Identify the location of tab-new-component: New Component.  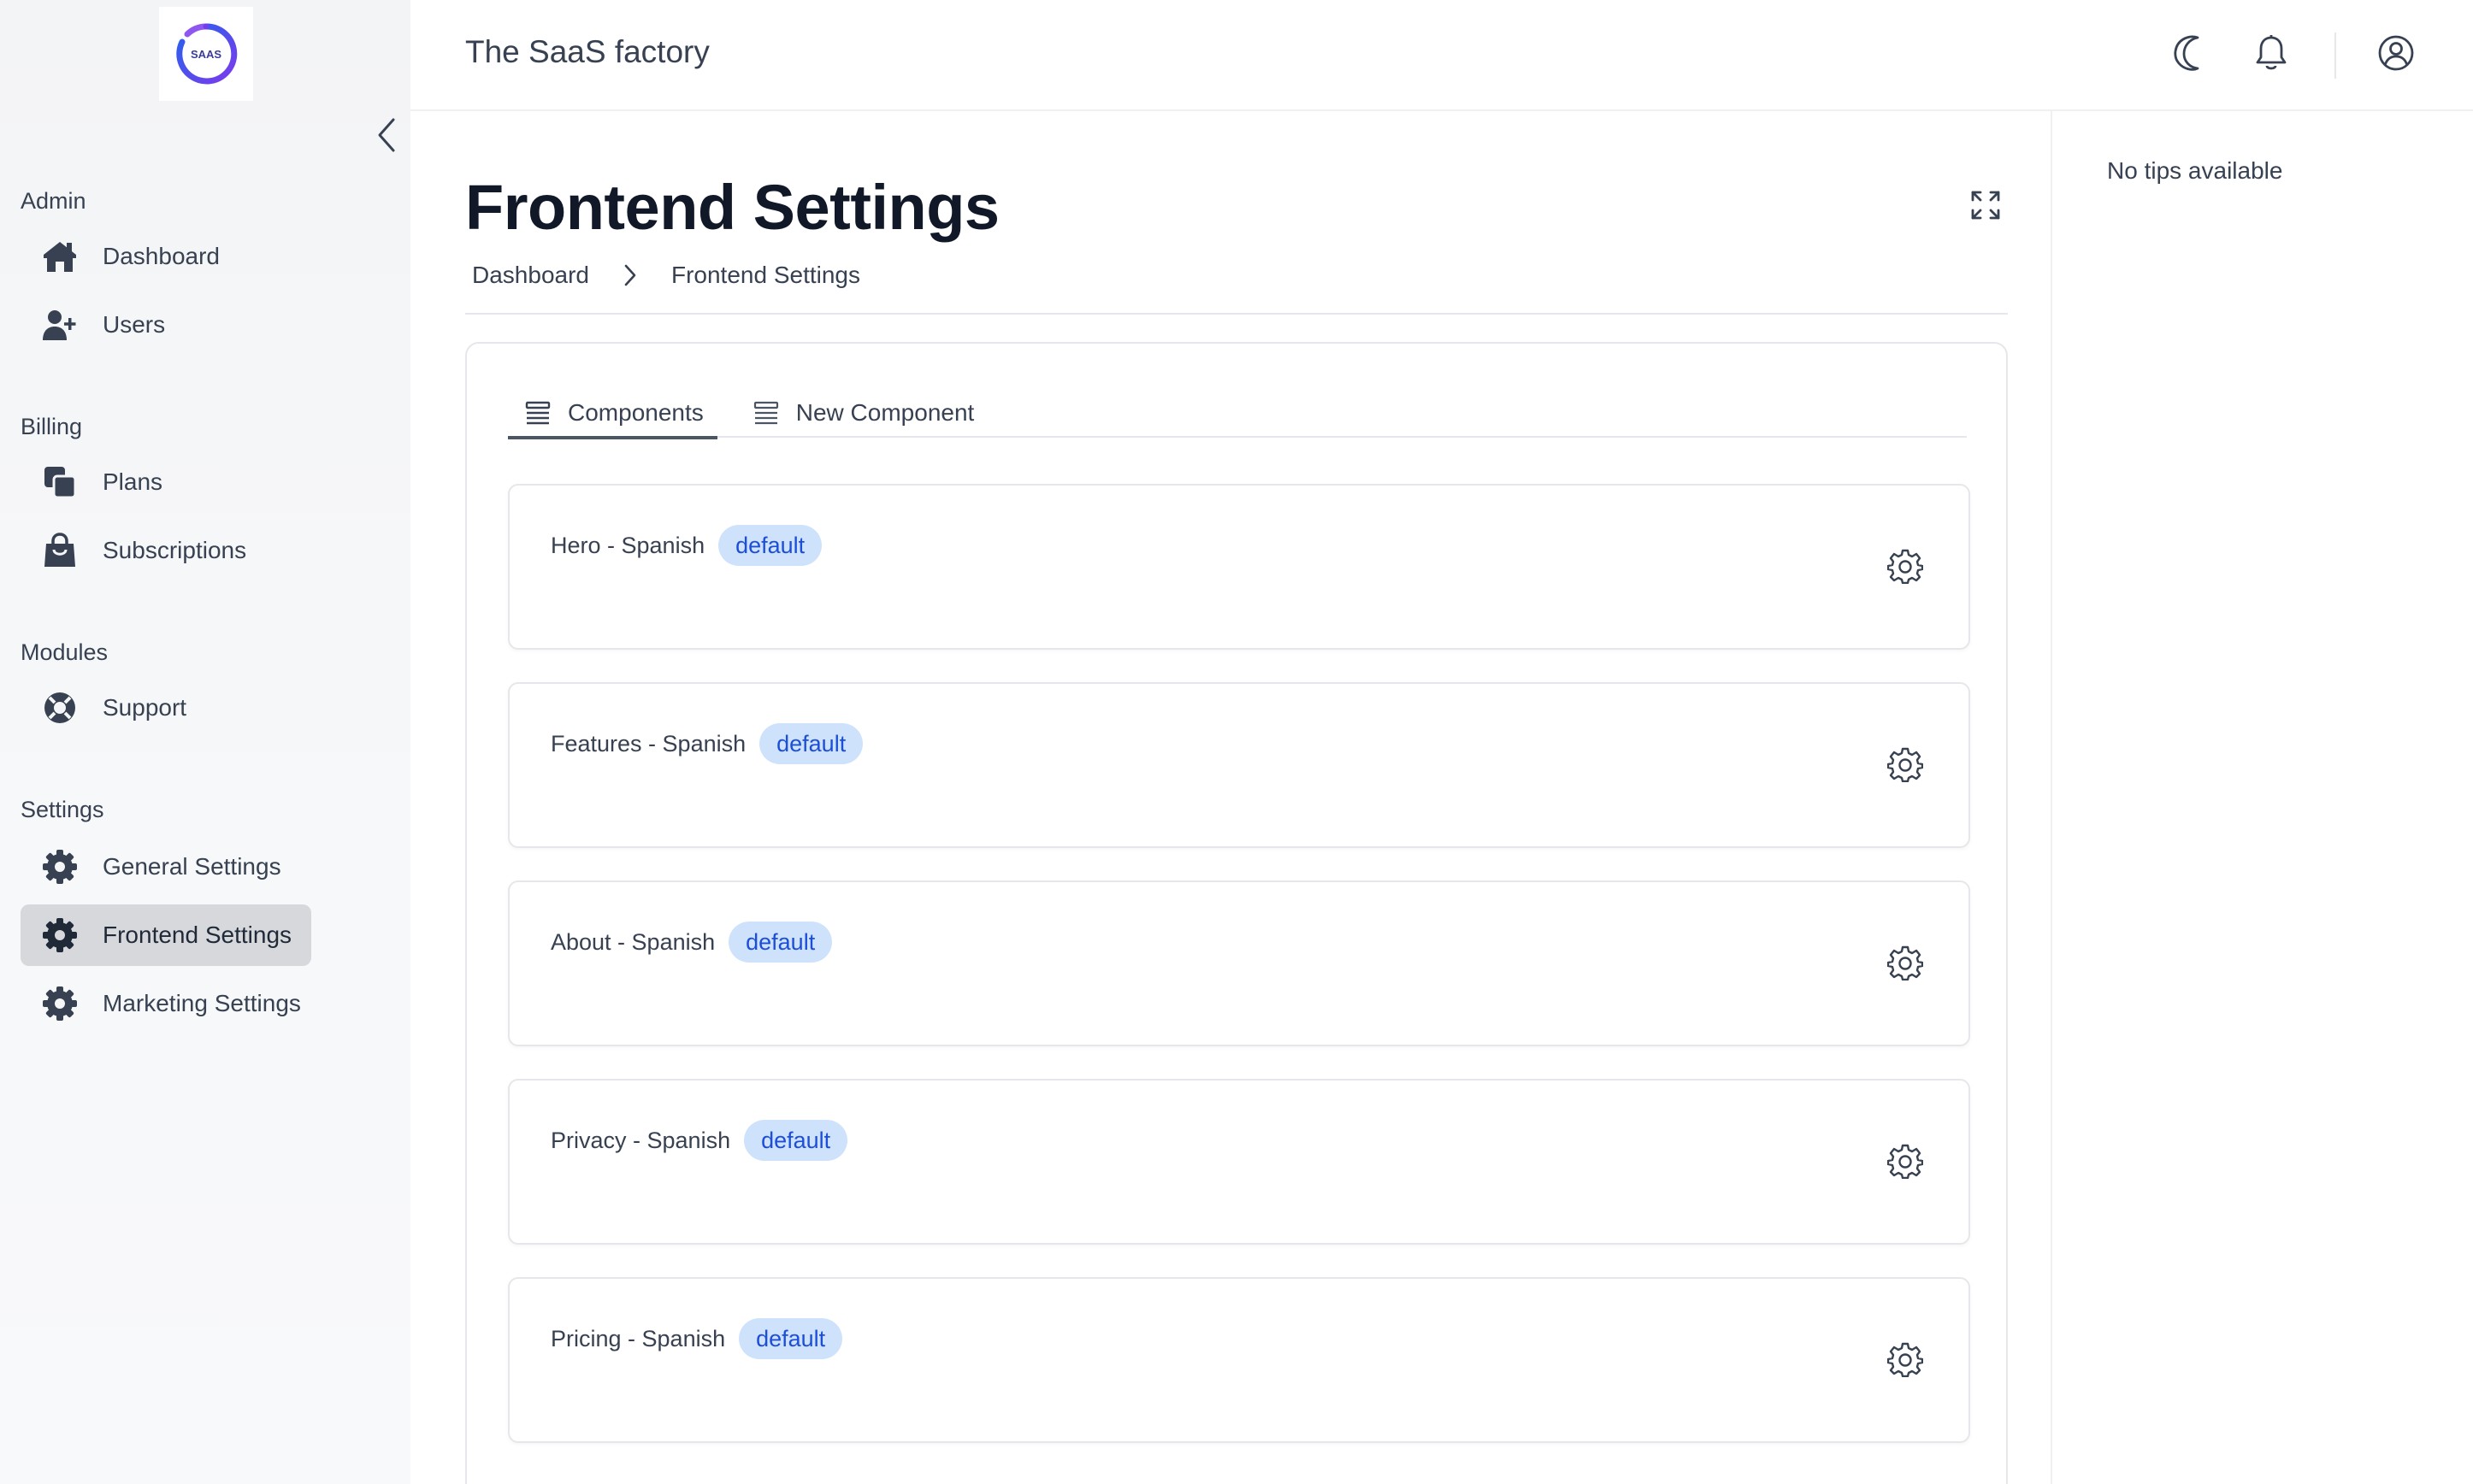
(862, 413).